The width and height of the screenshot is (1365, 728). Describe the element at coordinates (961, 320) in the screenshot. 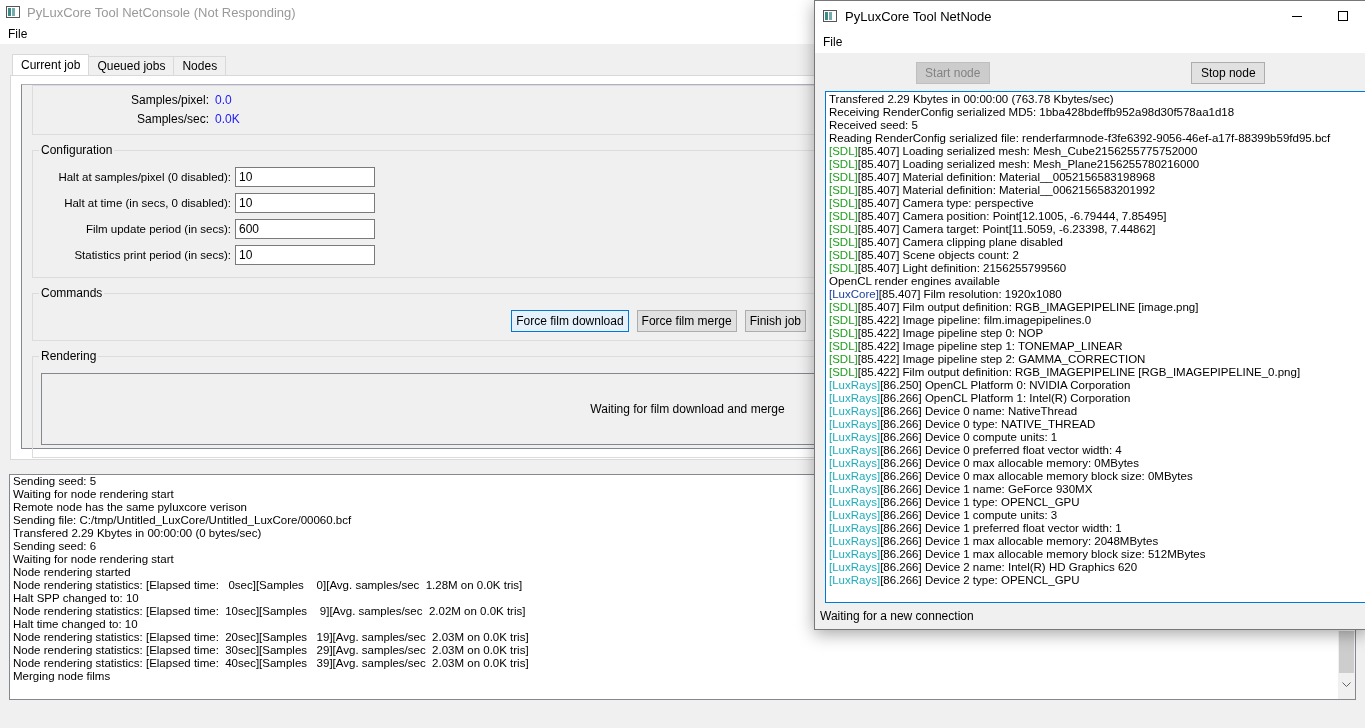

I see `log-line: [SDL][85.422] Image pipeline: film.imagepipelines.0` at that location.